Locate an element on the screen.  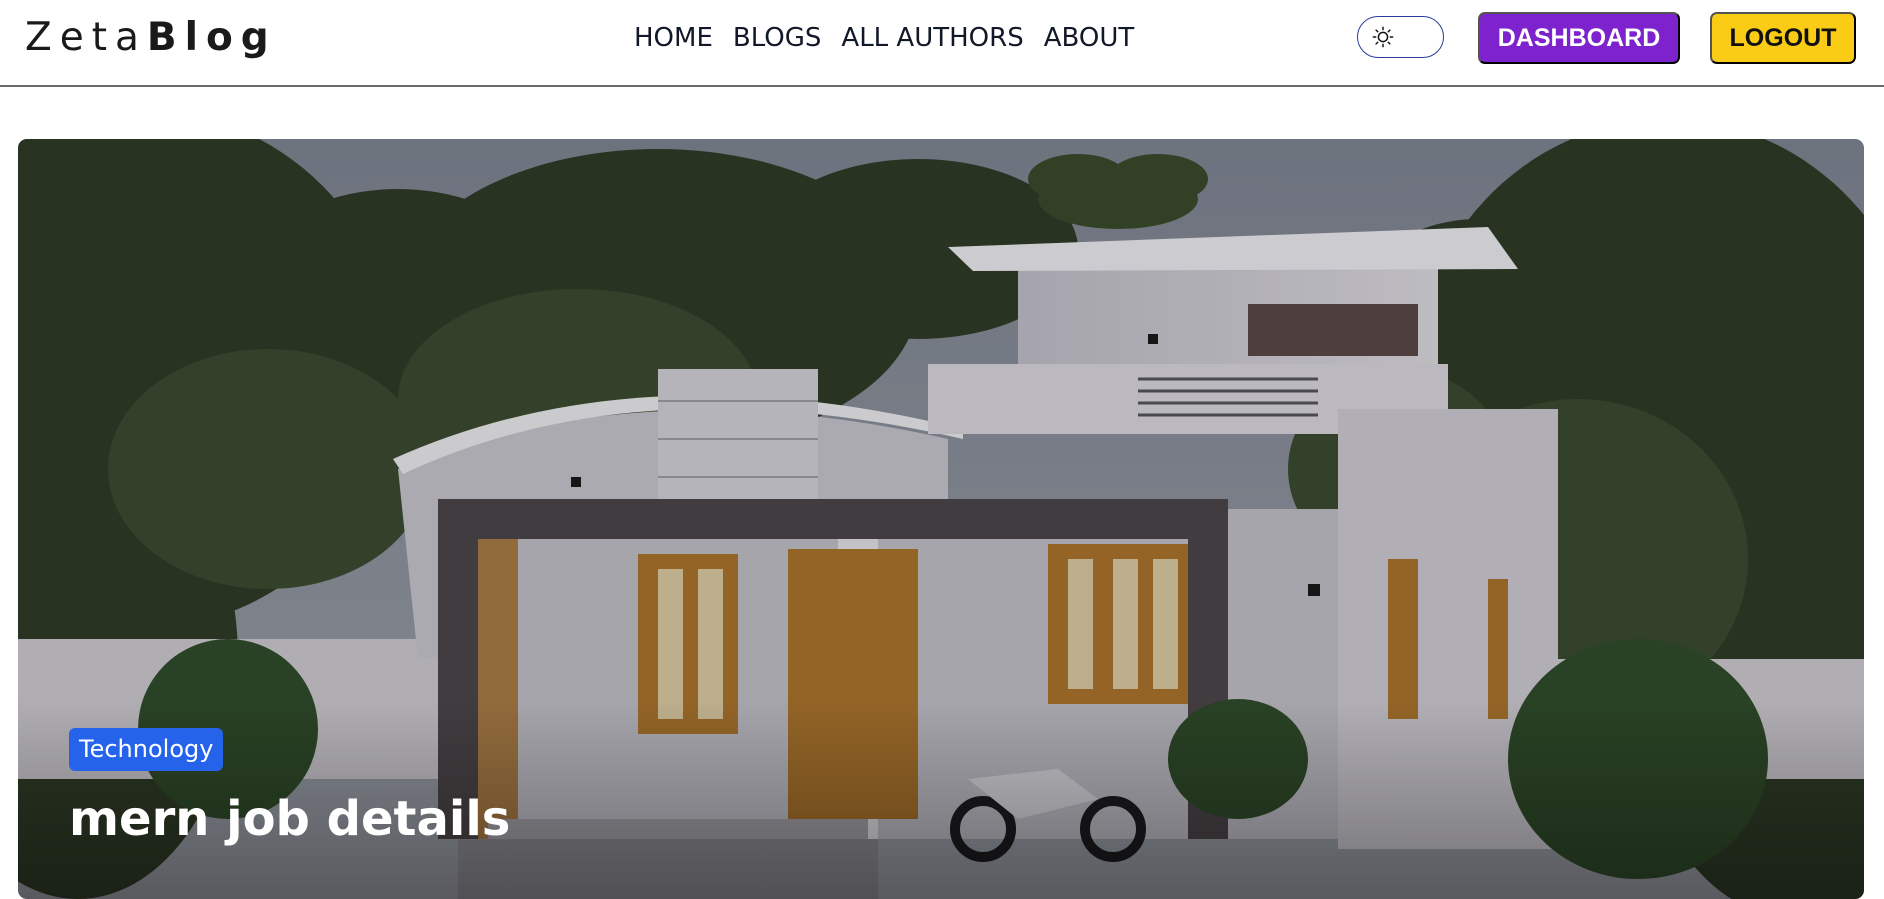
theme-toggle is located at coordinates (1400, 37).